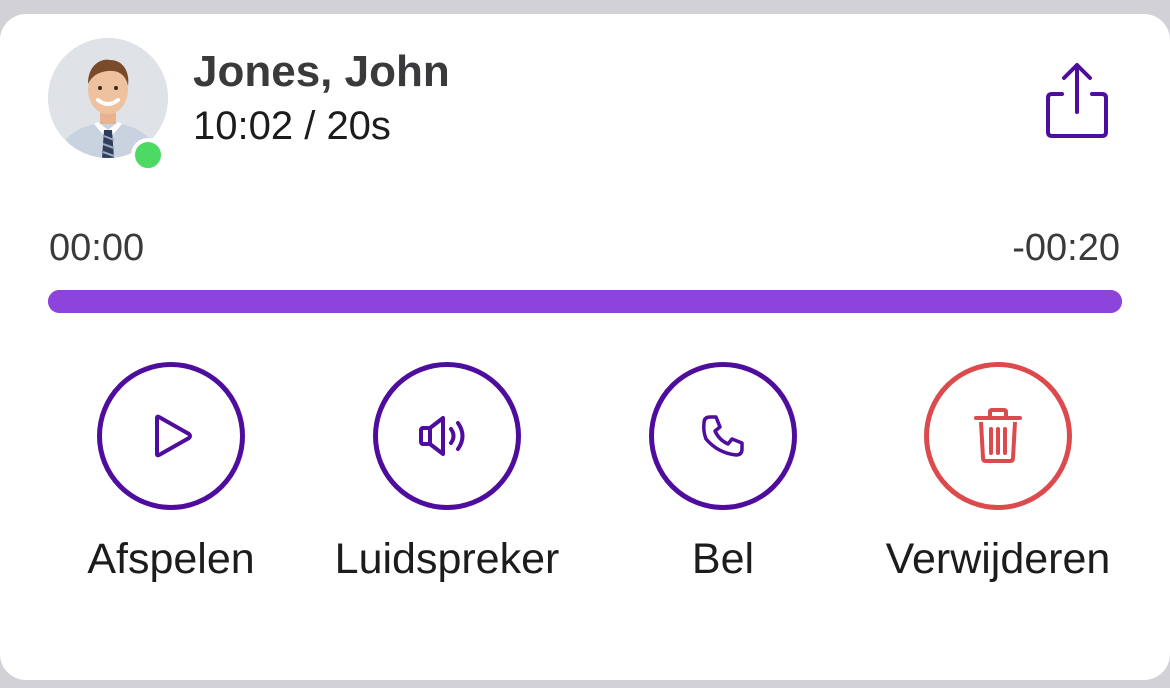  I want to click on action-delete: Verwijderen, so click(998, 471).